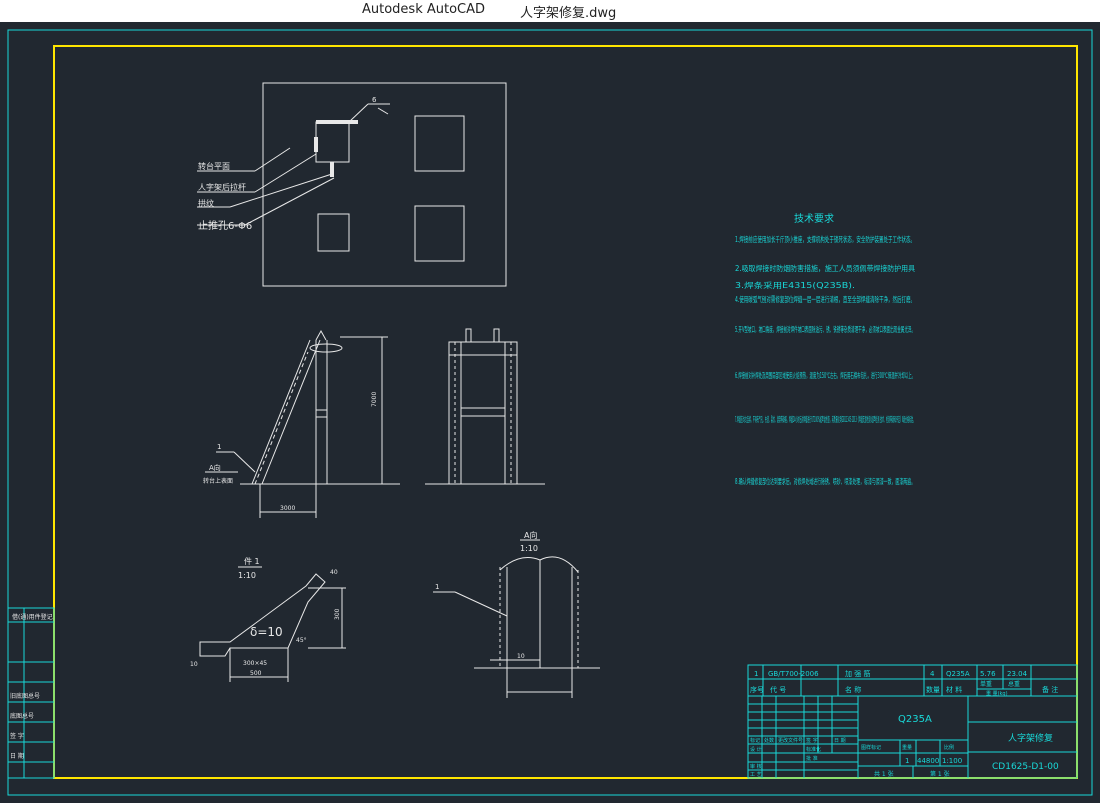 This screenshot has width=1100, height=803. What do you see at coordinates (437, 587) in the screenshot?
I see `detailA-part: 1` at bounding box center [437, 587].